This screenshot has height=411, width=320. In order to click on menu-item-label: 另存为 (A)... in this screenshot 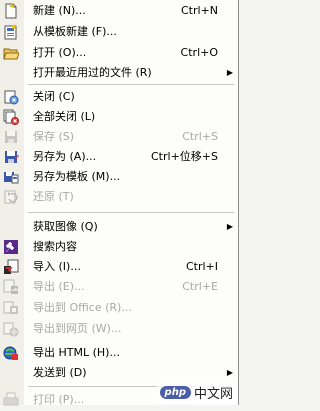, I will do `click(65, 156)`.